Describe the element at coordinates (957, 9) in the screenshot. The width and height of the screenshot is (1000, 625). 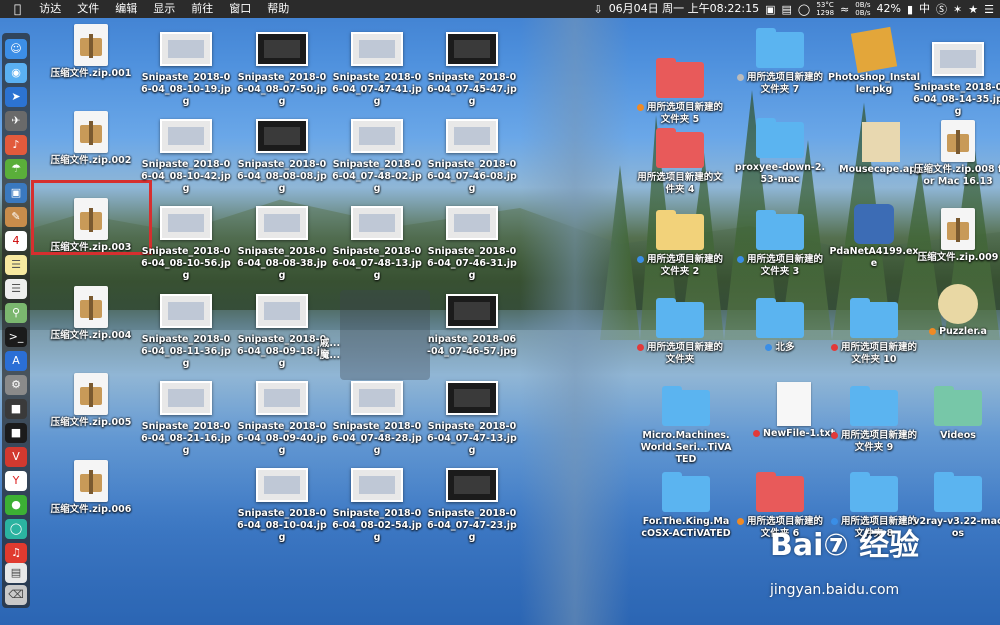
I see `bluetooth-icon: ✶` at that location.